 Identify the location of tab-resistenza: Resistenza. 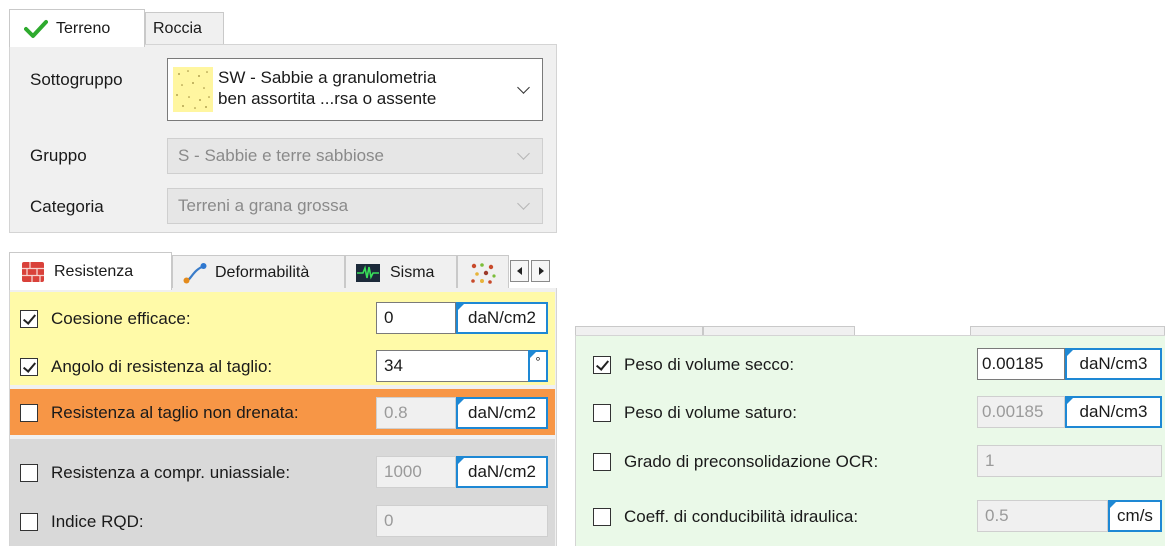
(90, 271).